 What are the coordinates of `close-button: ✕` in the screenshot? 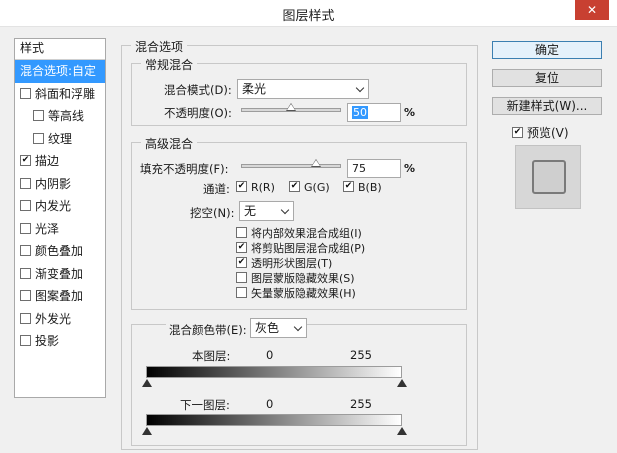 It's located at (592, 10).